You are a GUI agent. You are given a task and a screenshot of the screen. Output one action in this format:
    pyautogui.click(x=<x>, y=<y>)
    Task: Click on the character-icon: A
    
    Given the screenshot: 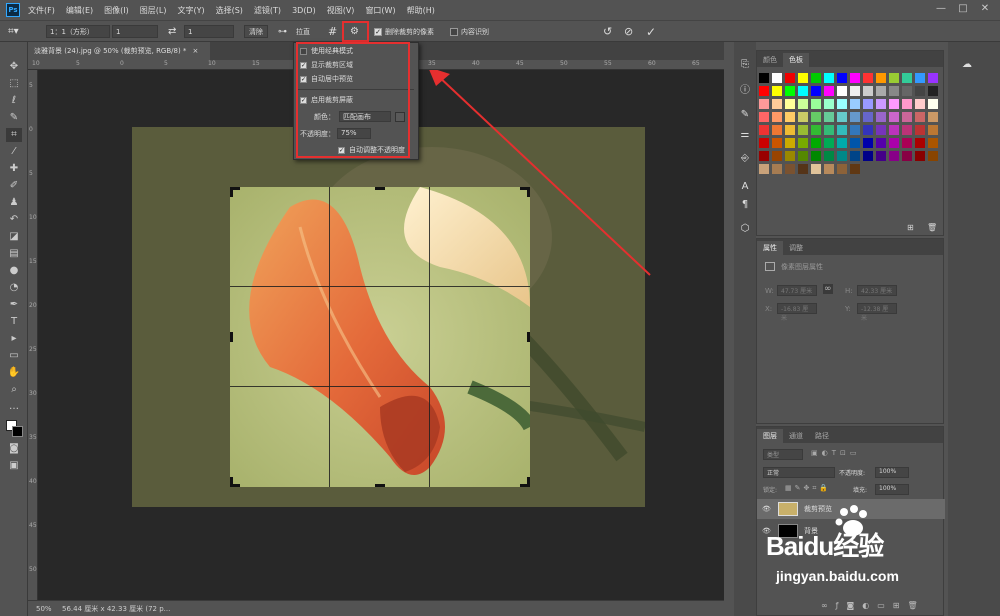 What is the action you would take?
    pyautogui.click(x=745, y=187)
    